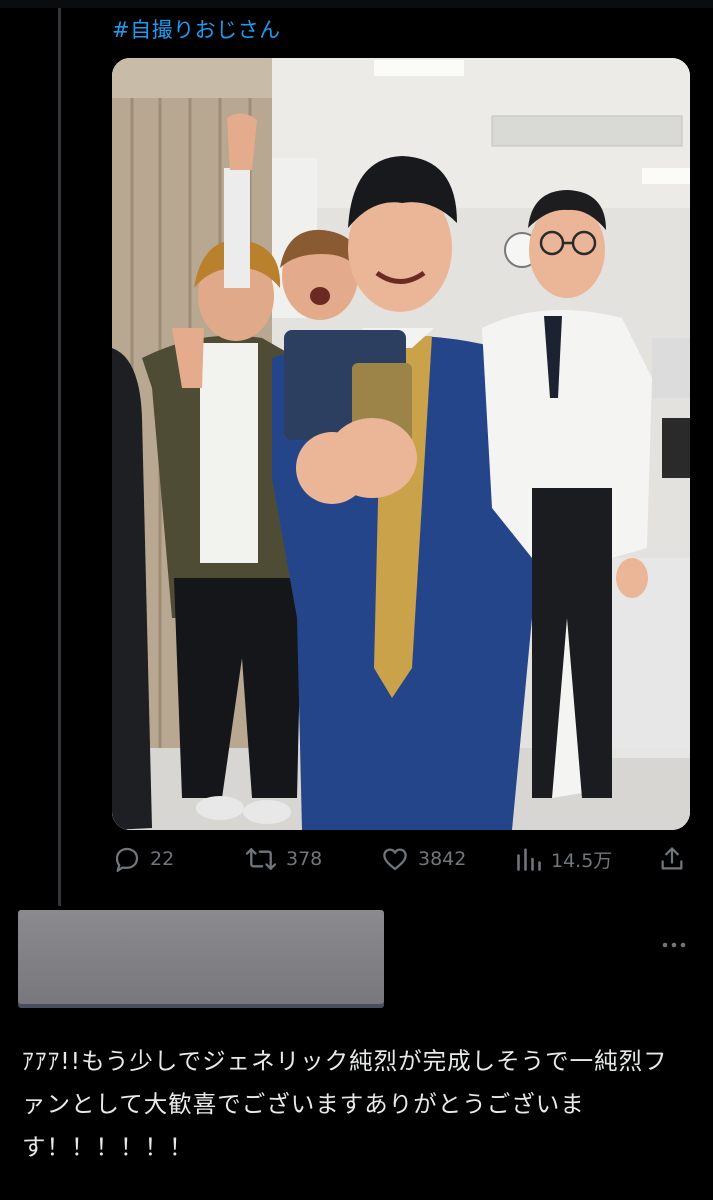  I want to click on like-button: 3842, so click(423, 859).